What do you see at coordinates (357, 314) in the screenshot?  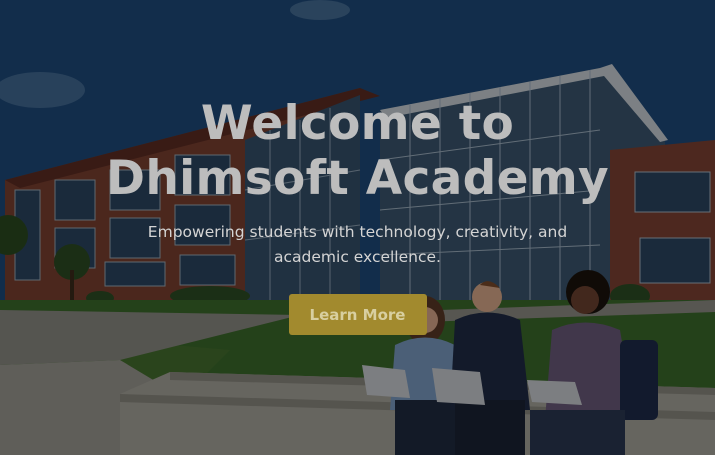 I see `learn-more-button: Learn More` at bounding box center [357, 314].